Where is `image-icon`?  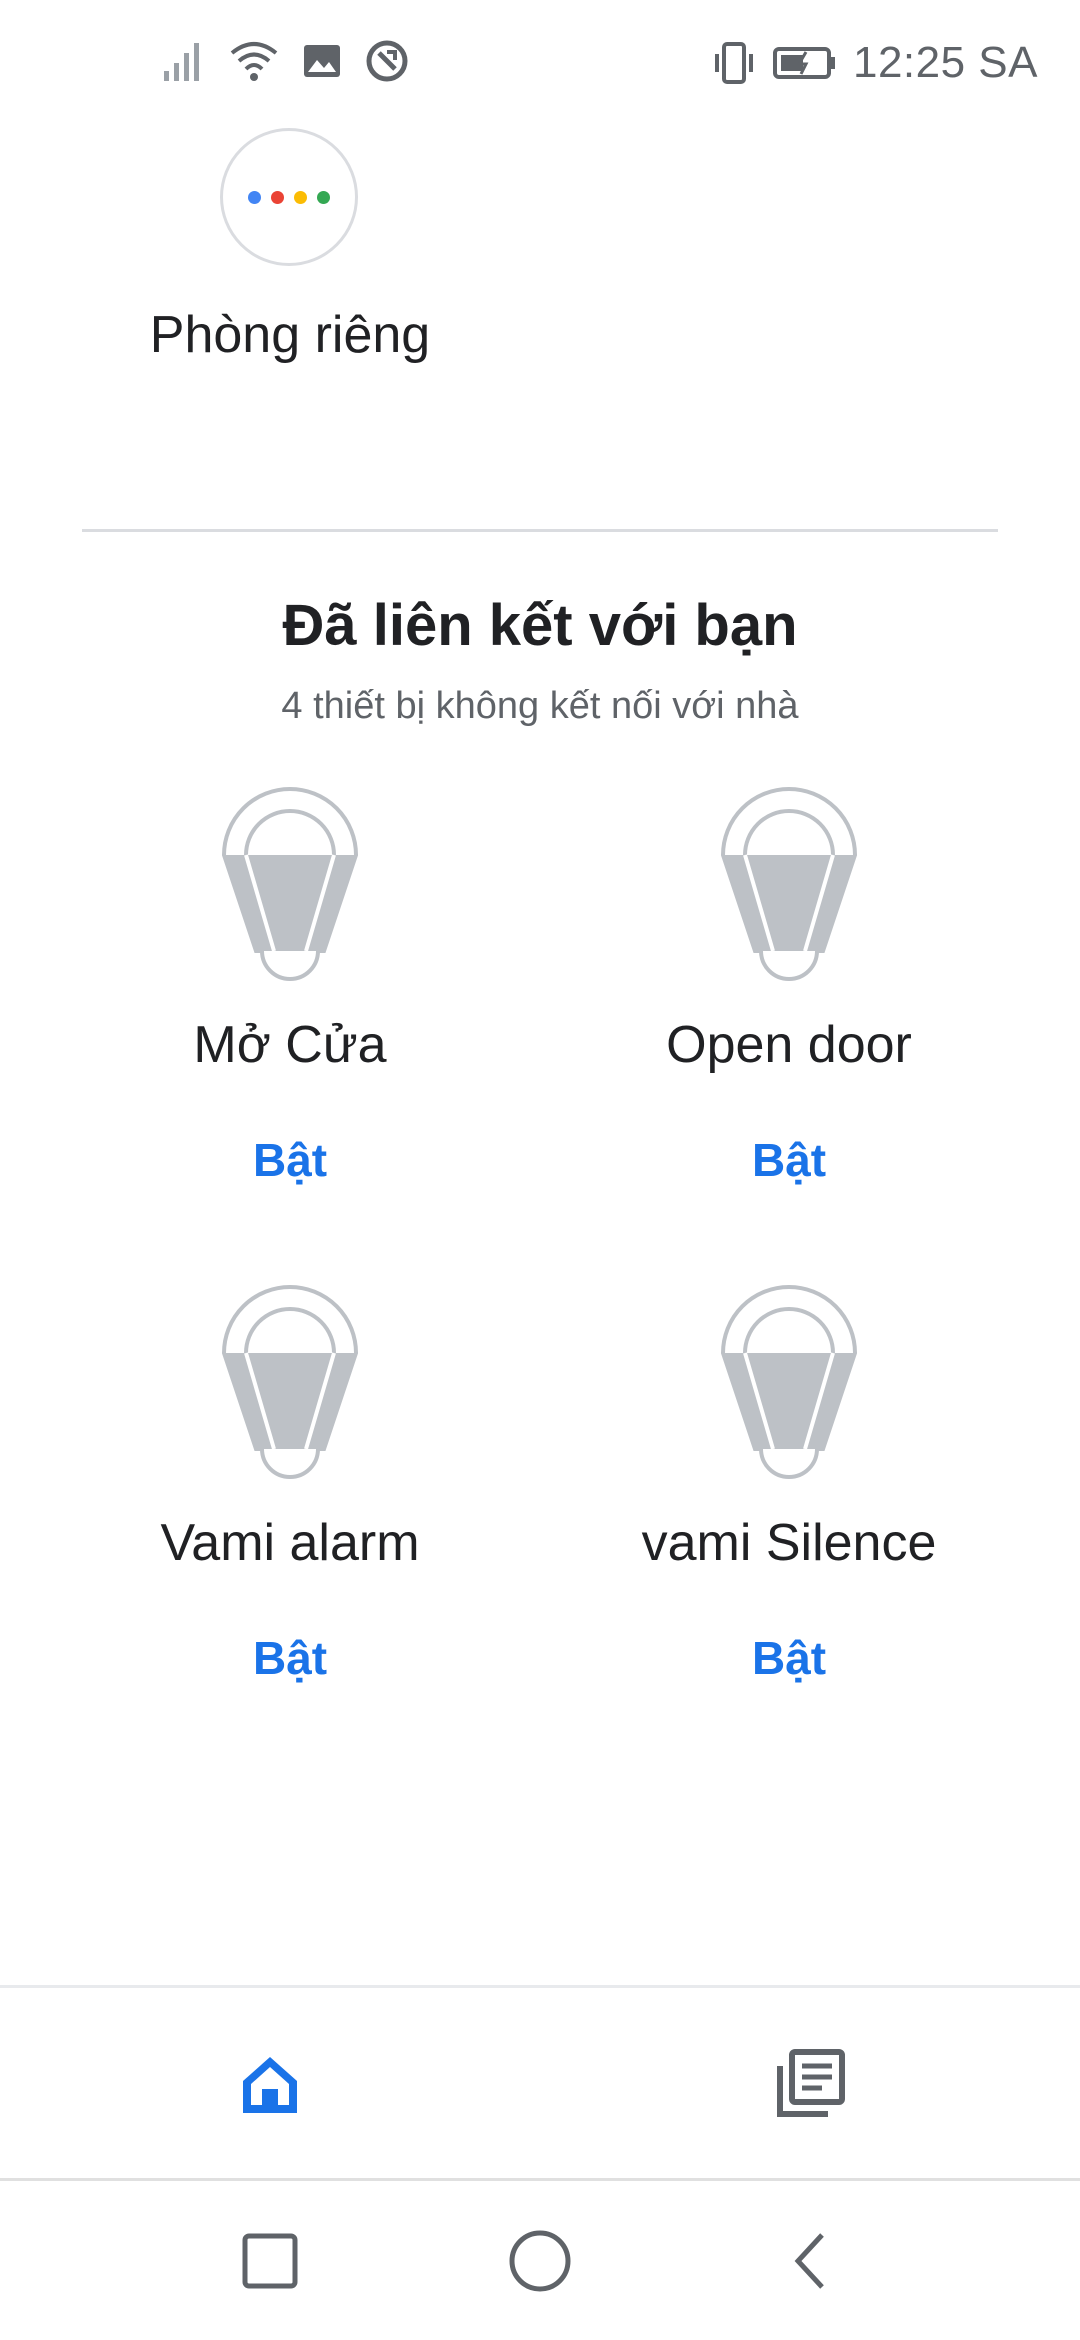 image-icon is located at coordinates (322, 61).